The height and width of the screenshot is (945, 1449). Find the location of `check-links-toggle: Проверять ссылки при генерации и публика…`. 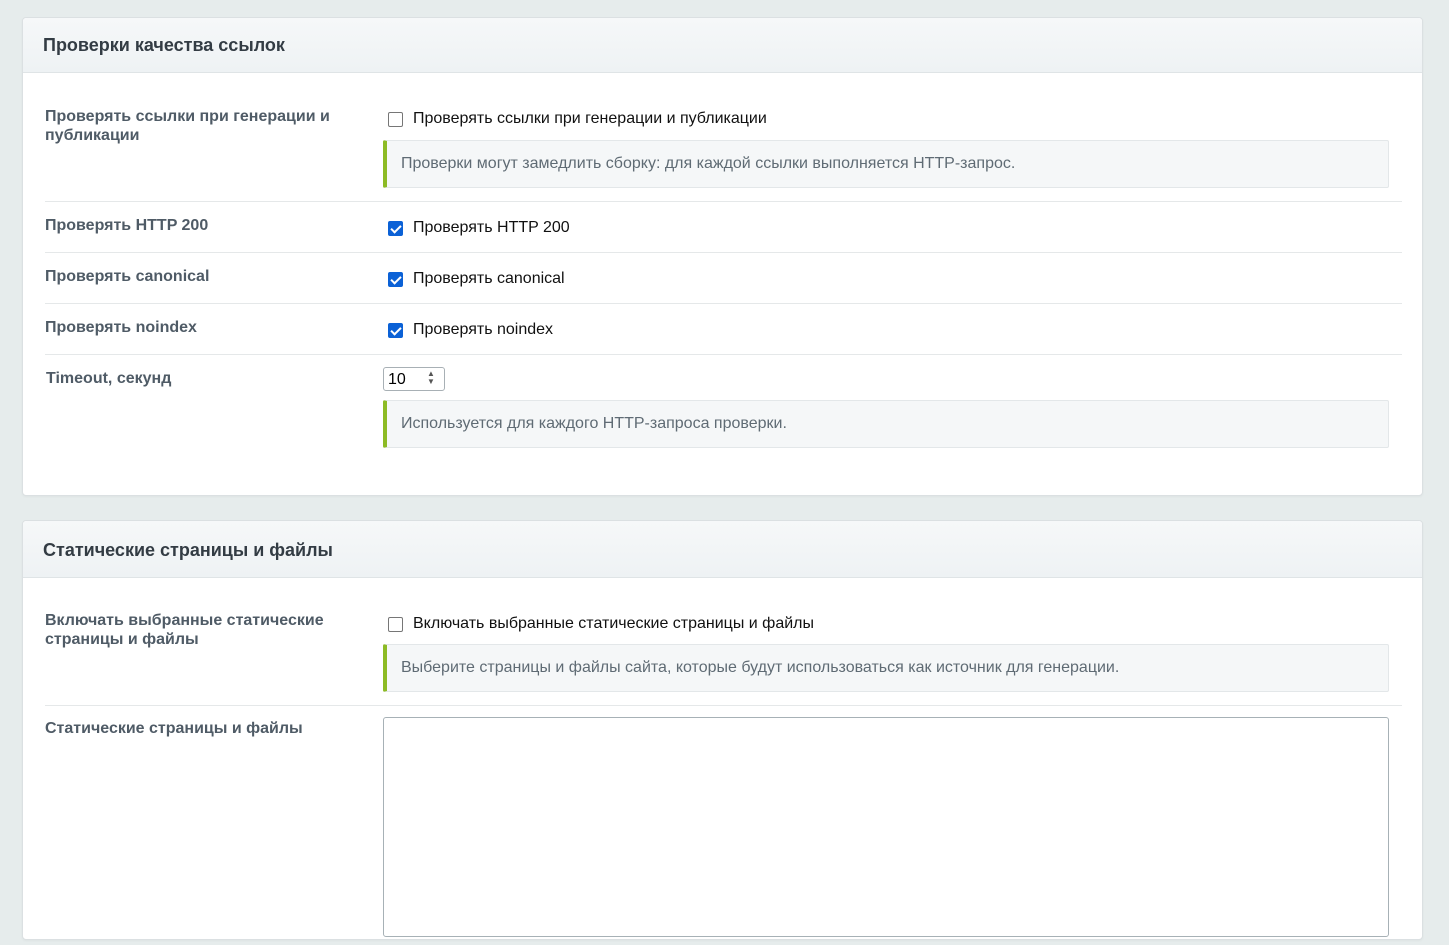

check-links-toggle: Проверять ссылки при генерации и публика… is located at coordinates (577, 119).